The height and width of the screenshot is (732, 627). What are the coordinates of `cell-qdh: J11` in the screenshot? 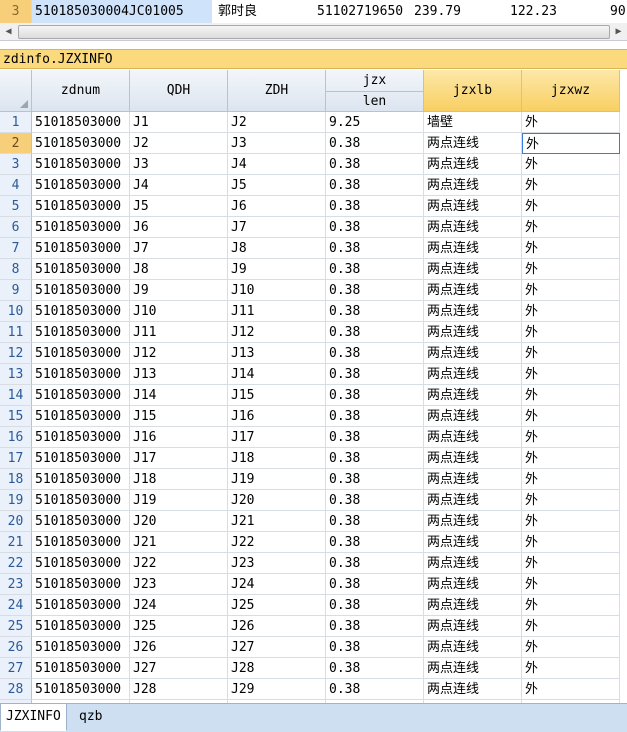 It's located at (179, 332).